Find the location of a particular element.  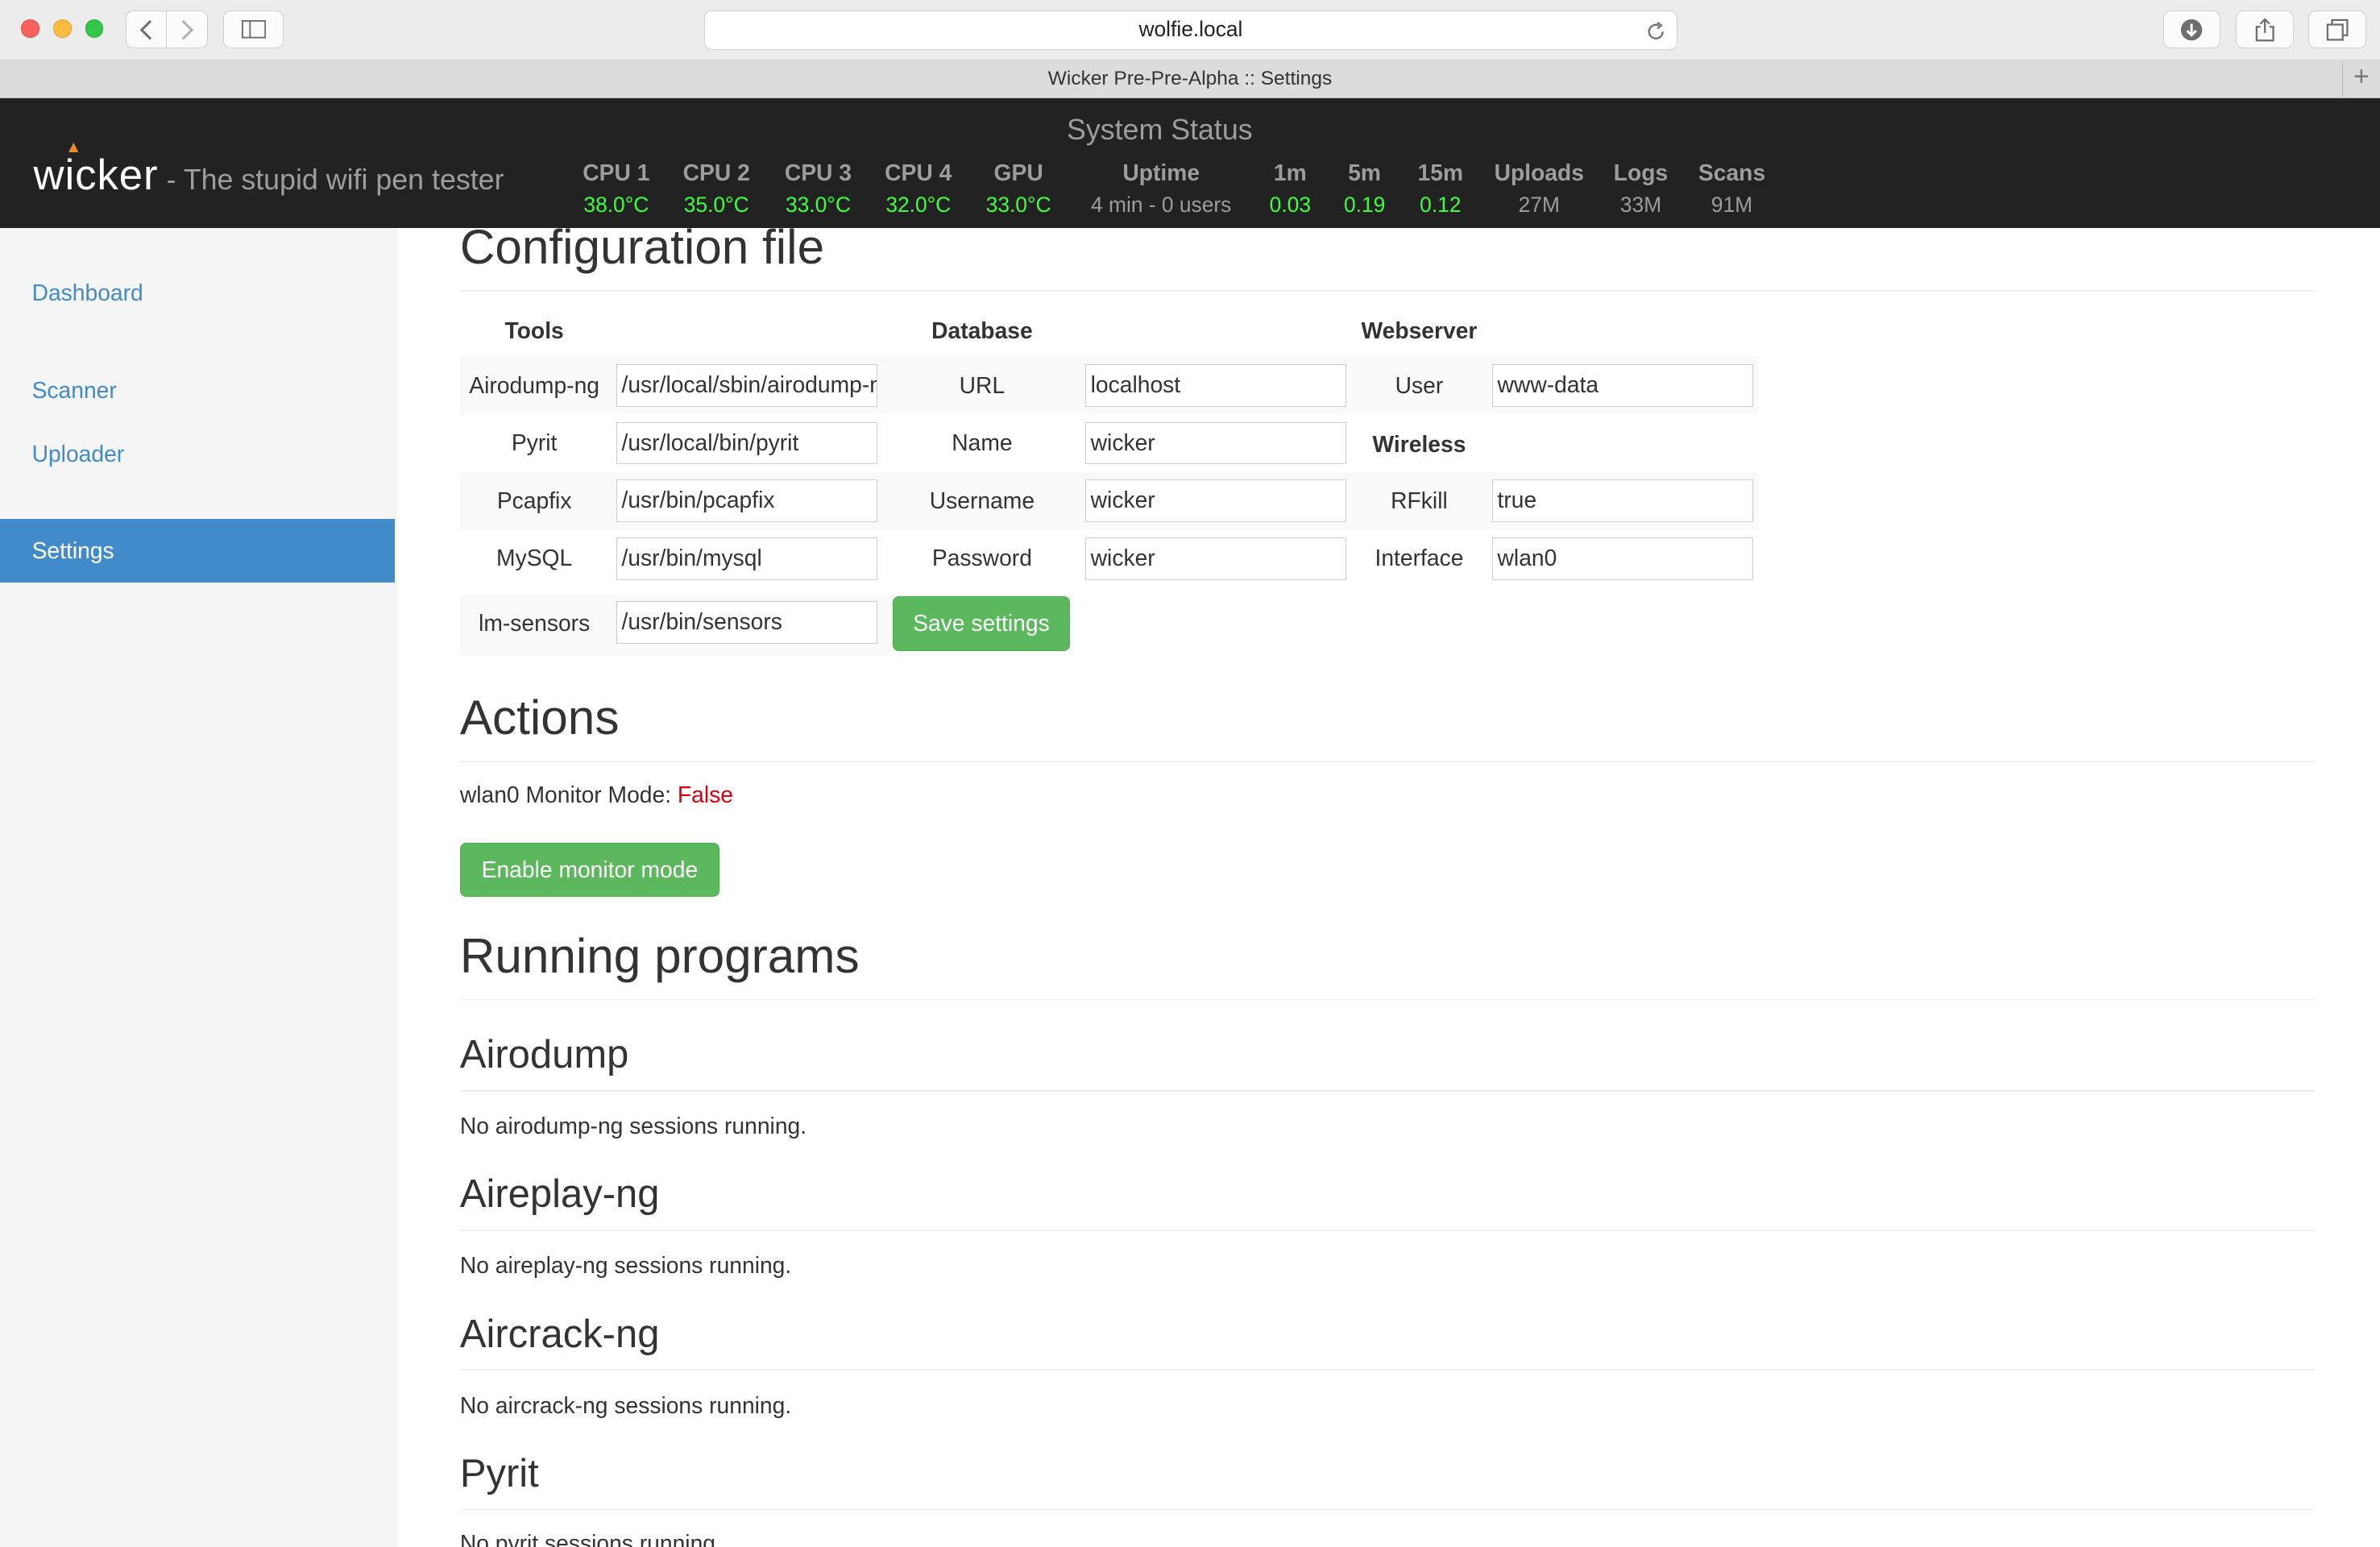

actions-title: Actions is located at coordinates (539, 718).